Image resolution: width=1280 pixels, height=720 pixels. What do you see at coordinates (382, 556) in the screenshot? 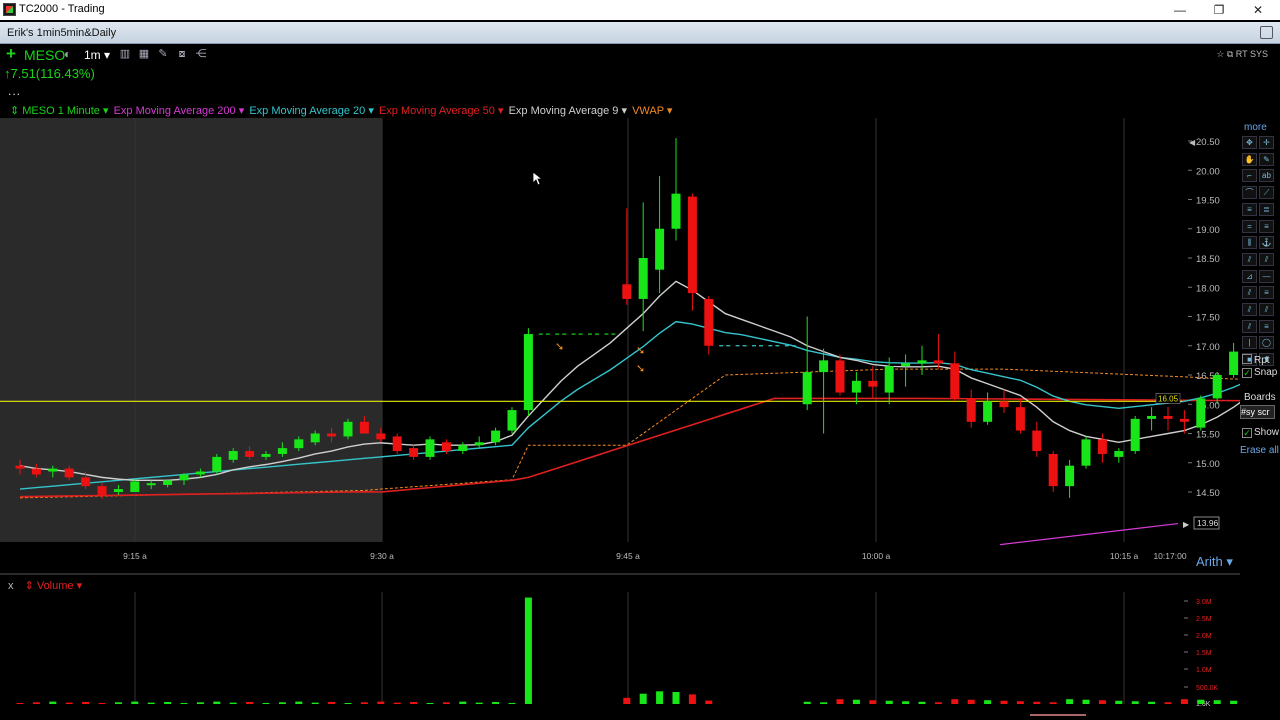
I see `x-tick-label: 9:30 a` at bounding box center [382, 556].